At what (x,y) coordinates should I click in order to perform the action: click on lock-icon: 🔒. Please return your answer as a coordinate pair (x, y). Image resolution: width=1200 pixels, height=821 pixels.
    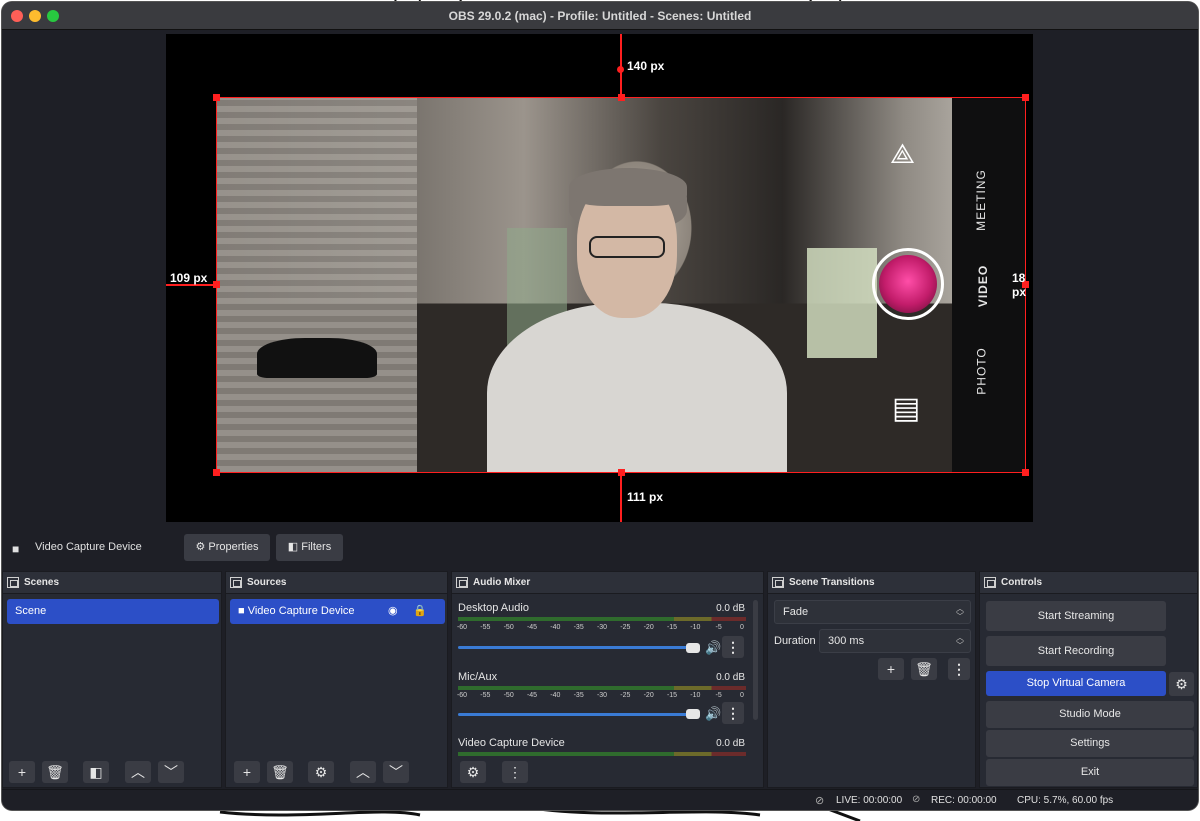
    Looking at the image, I should click on (420, 611).